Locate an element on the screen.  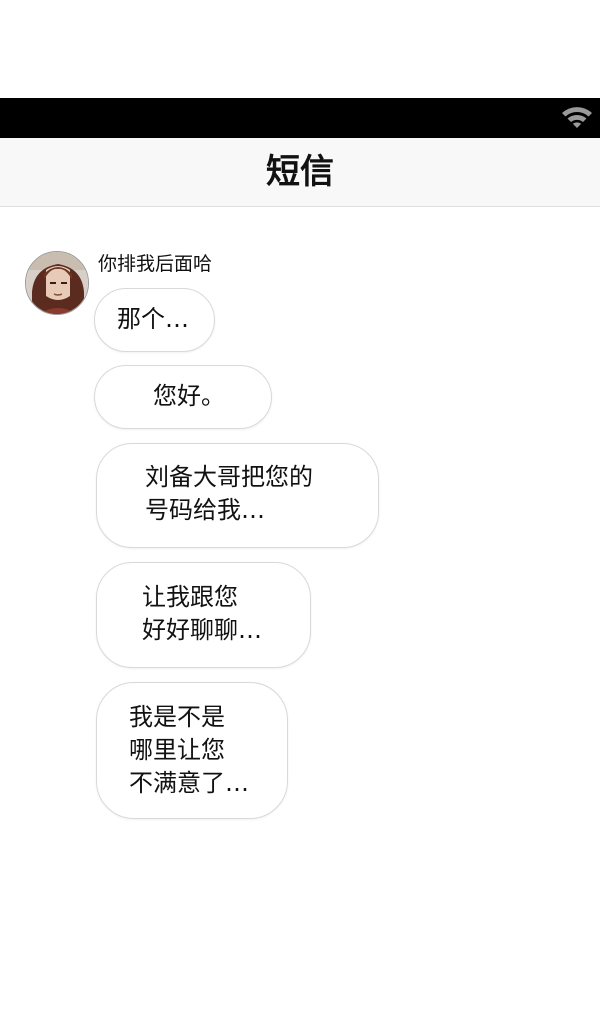
page-title: 短信 is located at coordinates (300, 172).